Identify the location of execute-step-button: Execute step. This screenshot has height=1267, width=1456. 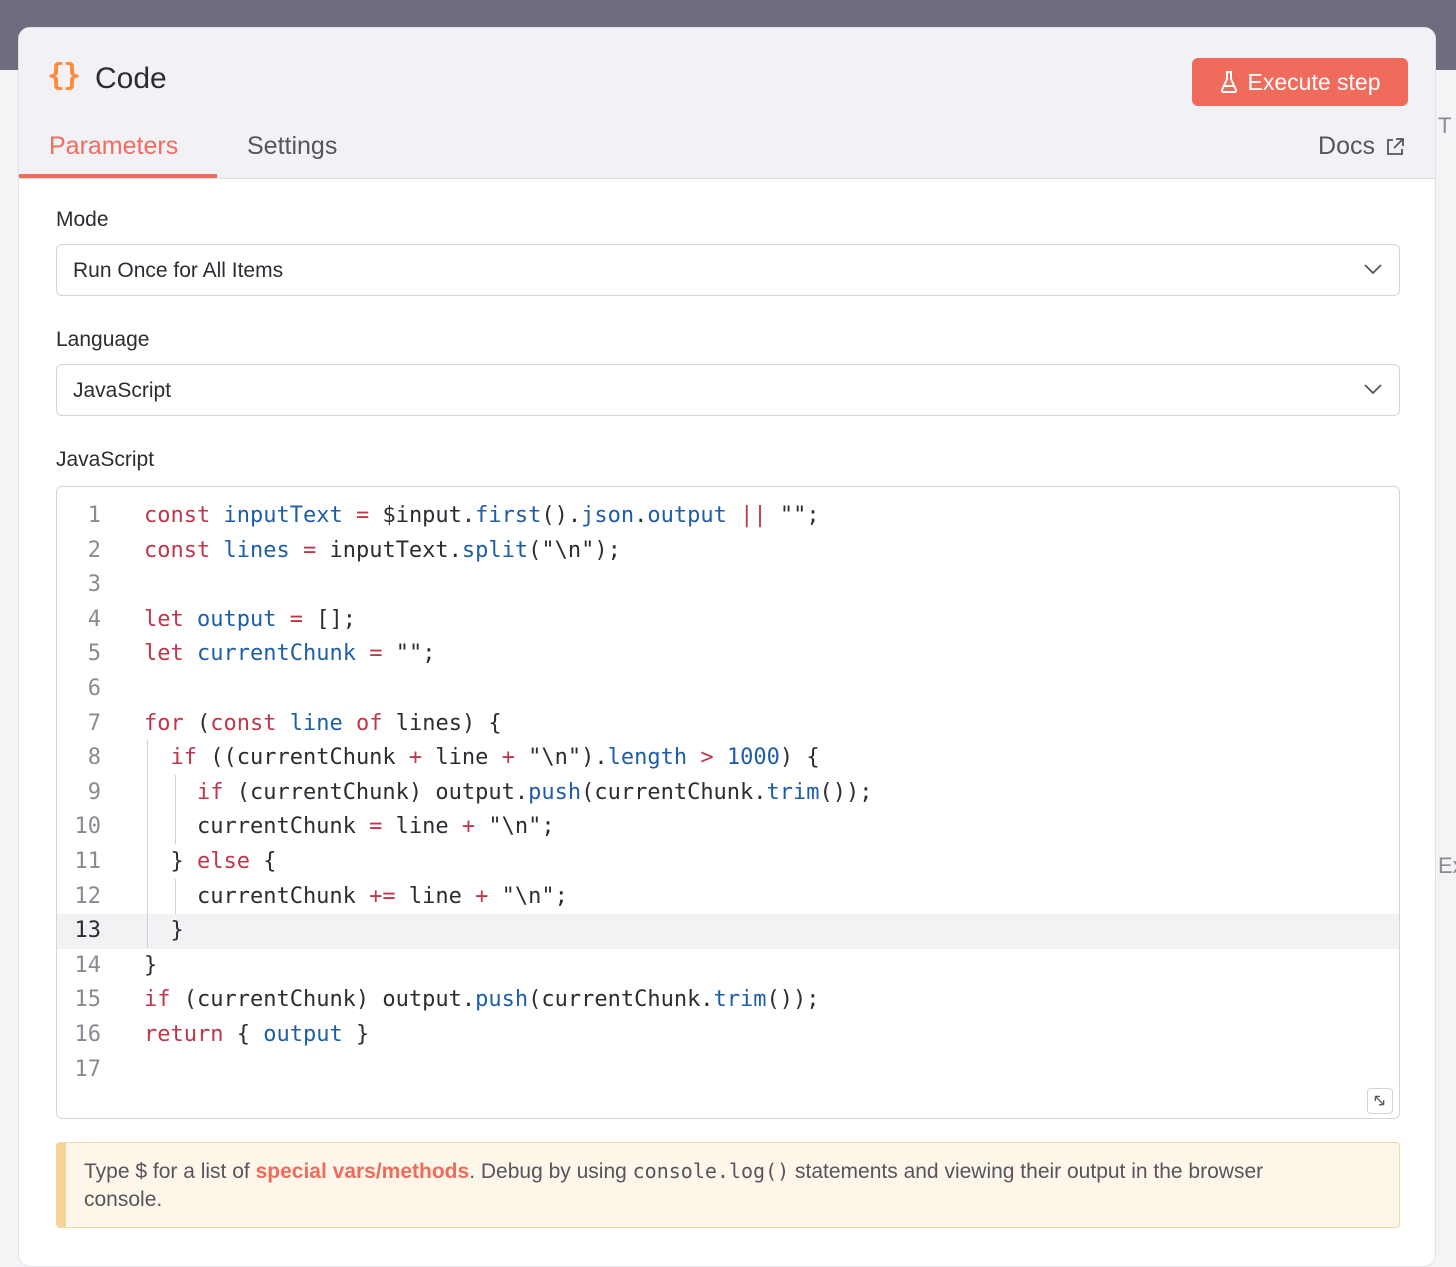
(1300, 82).